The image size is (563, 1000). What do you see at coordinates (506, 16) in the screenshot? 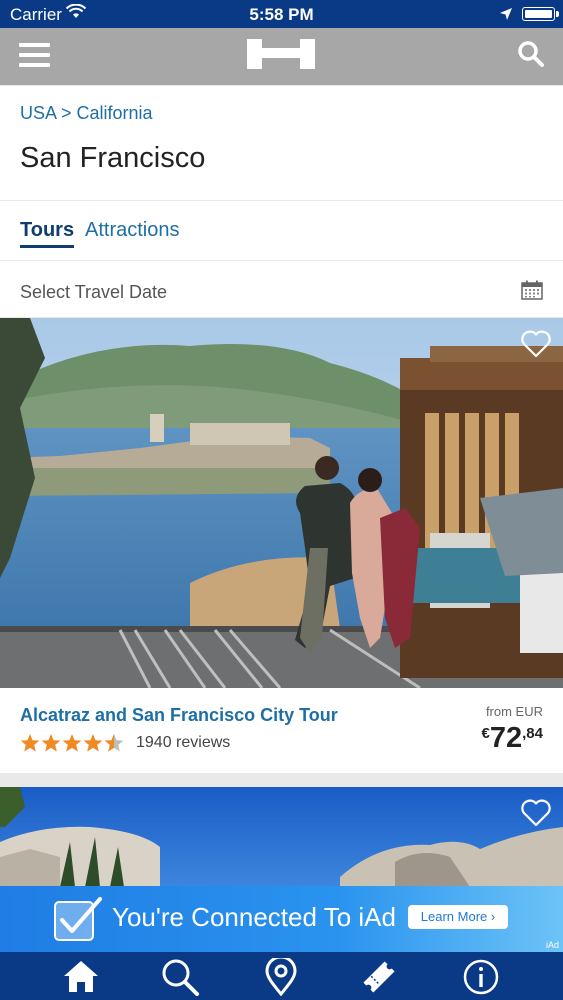
I see `location-arrow-icon` at bounding box center [506, 16].